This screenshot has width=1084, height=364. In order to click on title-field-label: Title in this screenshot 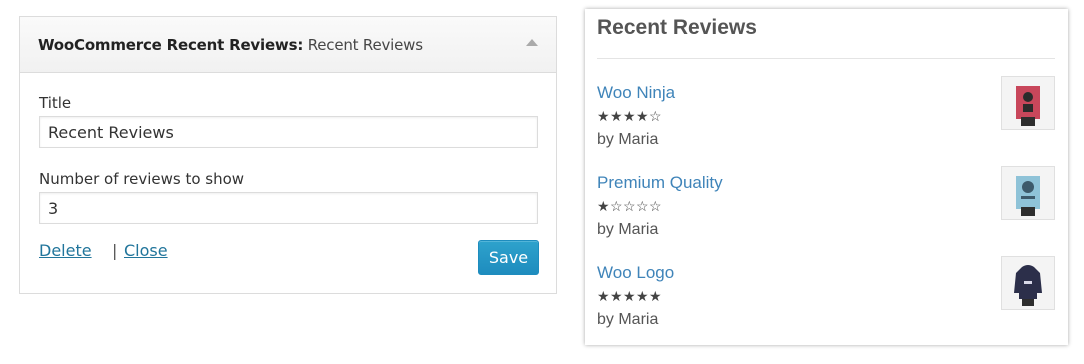, I will do `click(55, 103)`.